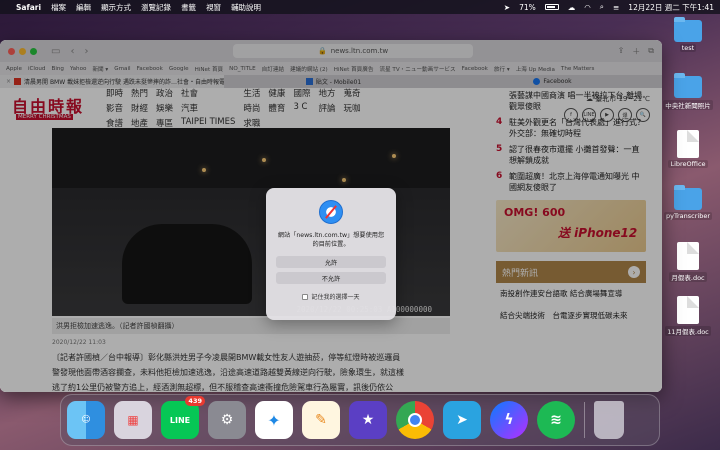  Describe the element at coordinates (609, 420) in the screenshot. I see `trash-icon` at that location.